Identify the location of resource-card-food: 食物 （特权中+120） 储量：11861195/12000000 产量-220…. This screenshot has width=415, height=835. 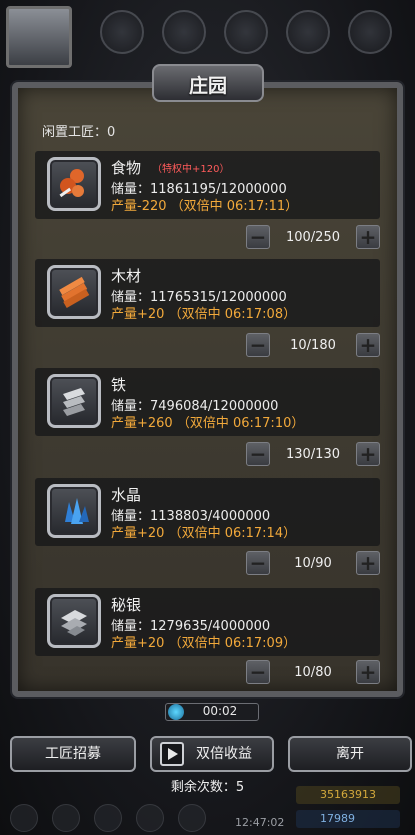
(207, 185).